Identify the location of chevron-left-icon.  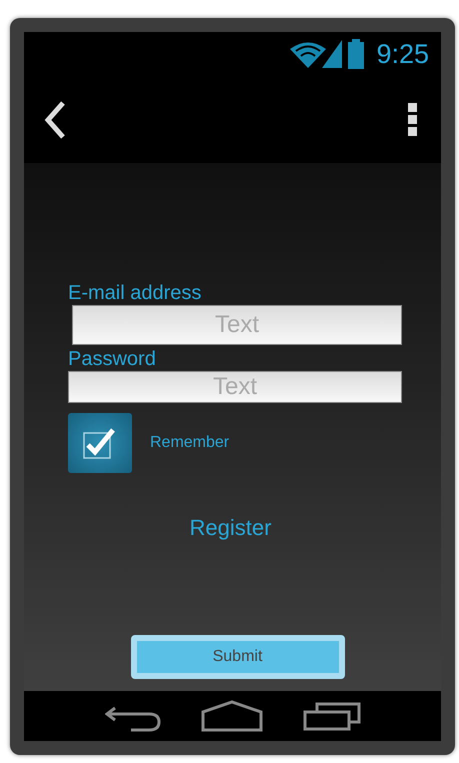
(55, 120).